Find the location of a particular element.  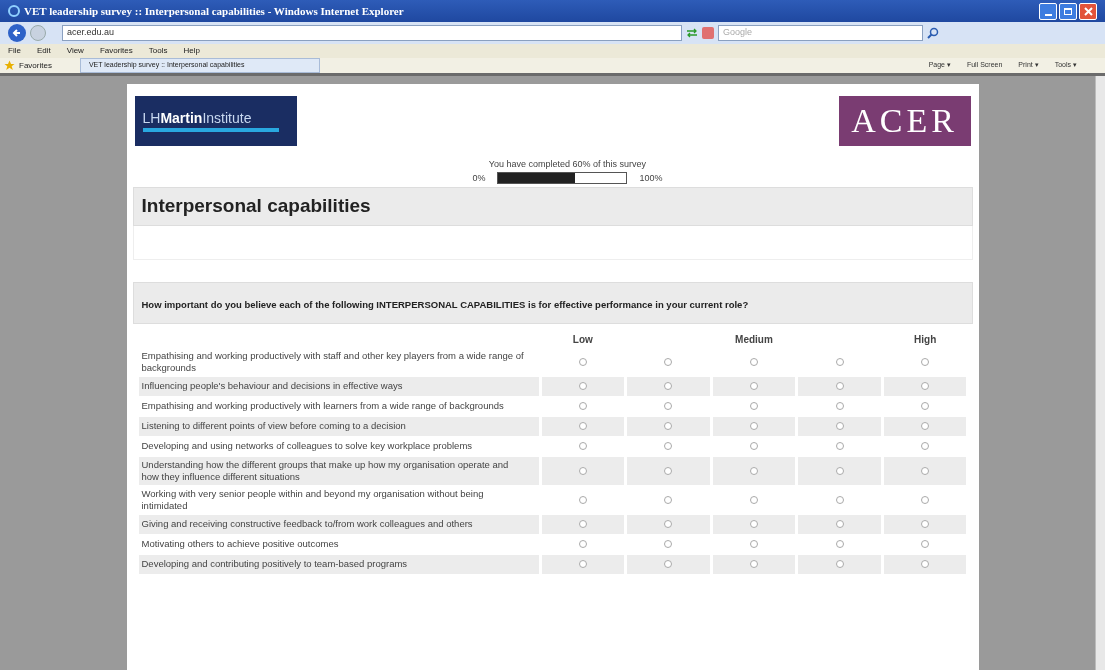

question-text: Influencing people's behaviour and decisions in effective ways is located at coordinates (272, 386).